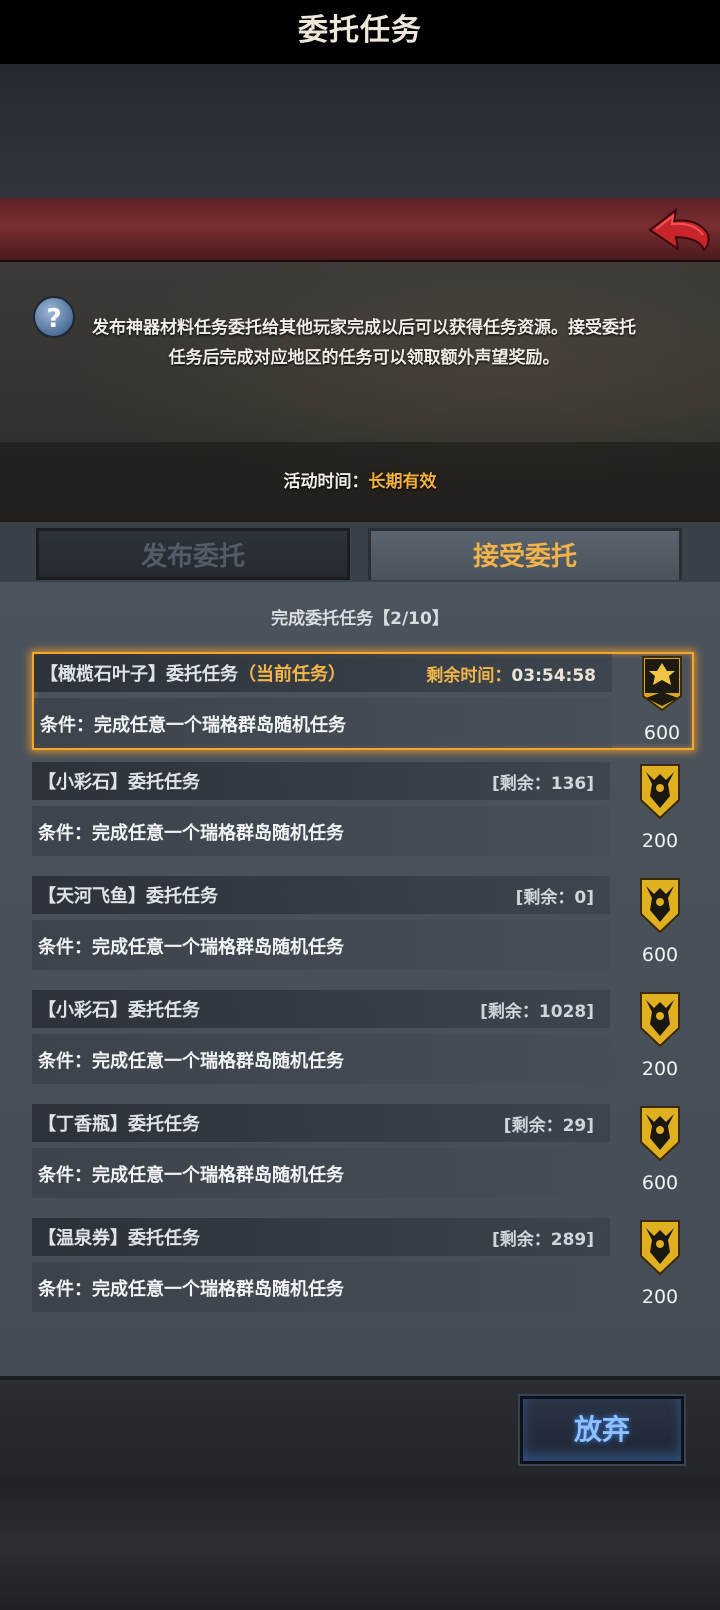 Image resolution: width=720 pixels, height=1610 pixels. I want to click on task-title: 【橄榄石叶子】委托任务（当前任务）, so click(193, 673).